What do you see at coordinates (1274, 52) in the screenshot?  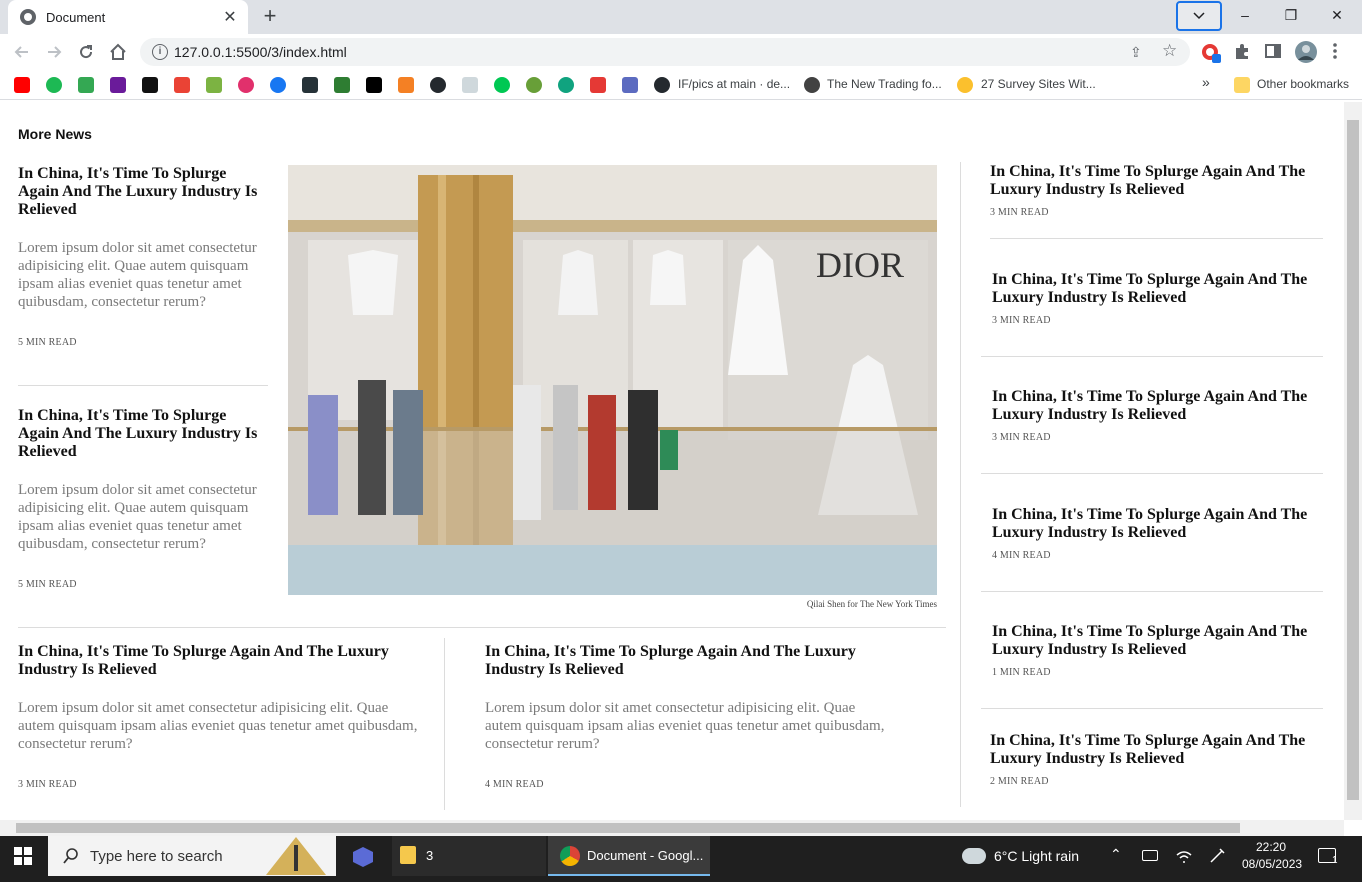 I see `side-panel-icon` at bounding box center [1274, 52].